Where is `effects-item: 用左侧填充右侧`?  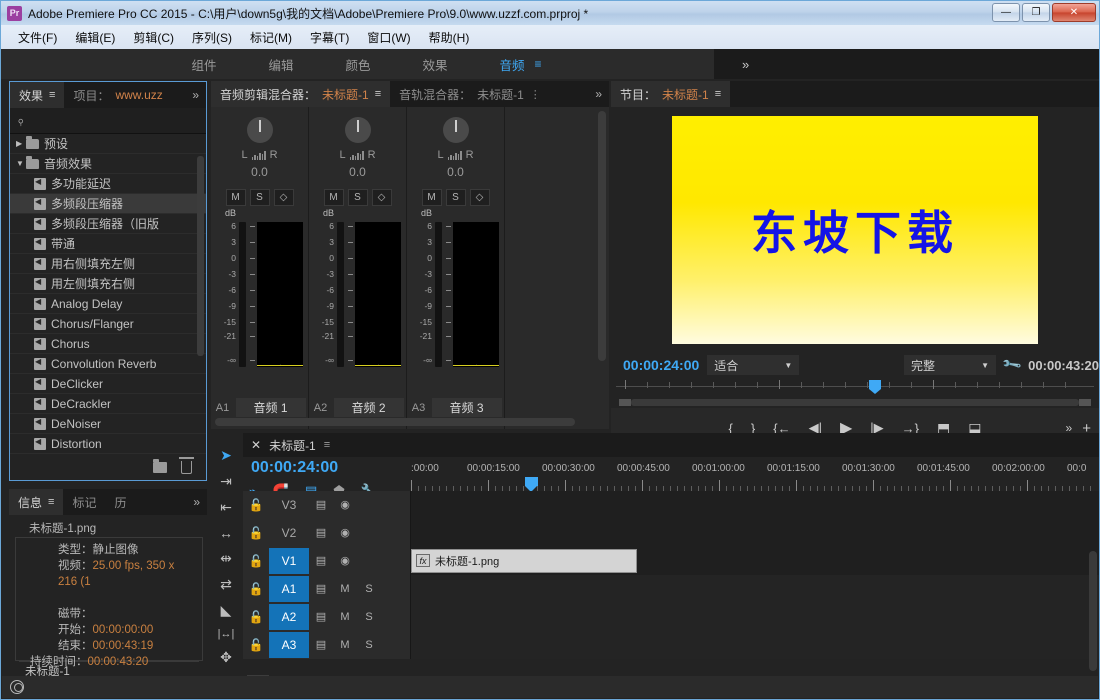
effects-item: 用左侧填充右侧 is located at coordinates (108, 284).